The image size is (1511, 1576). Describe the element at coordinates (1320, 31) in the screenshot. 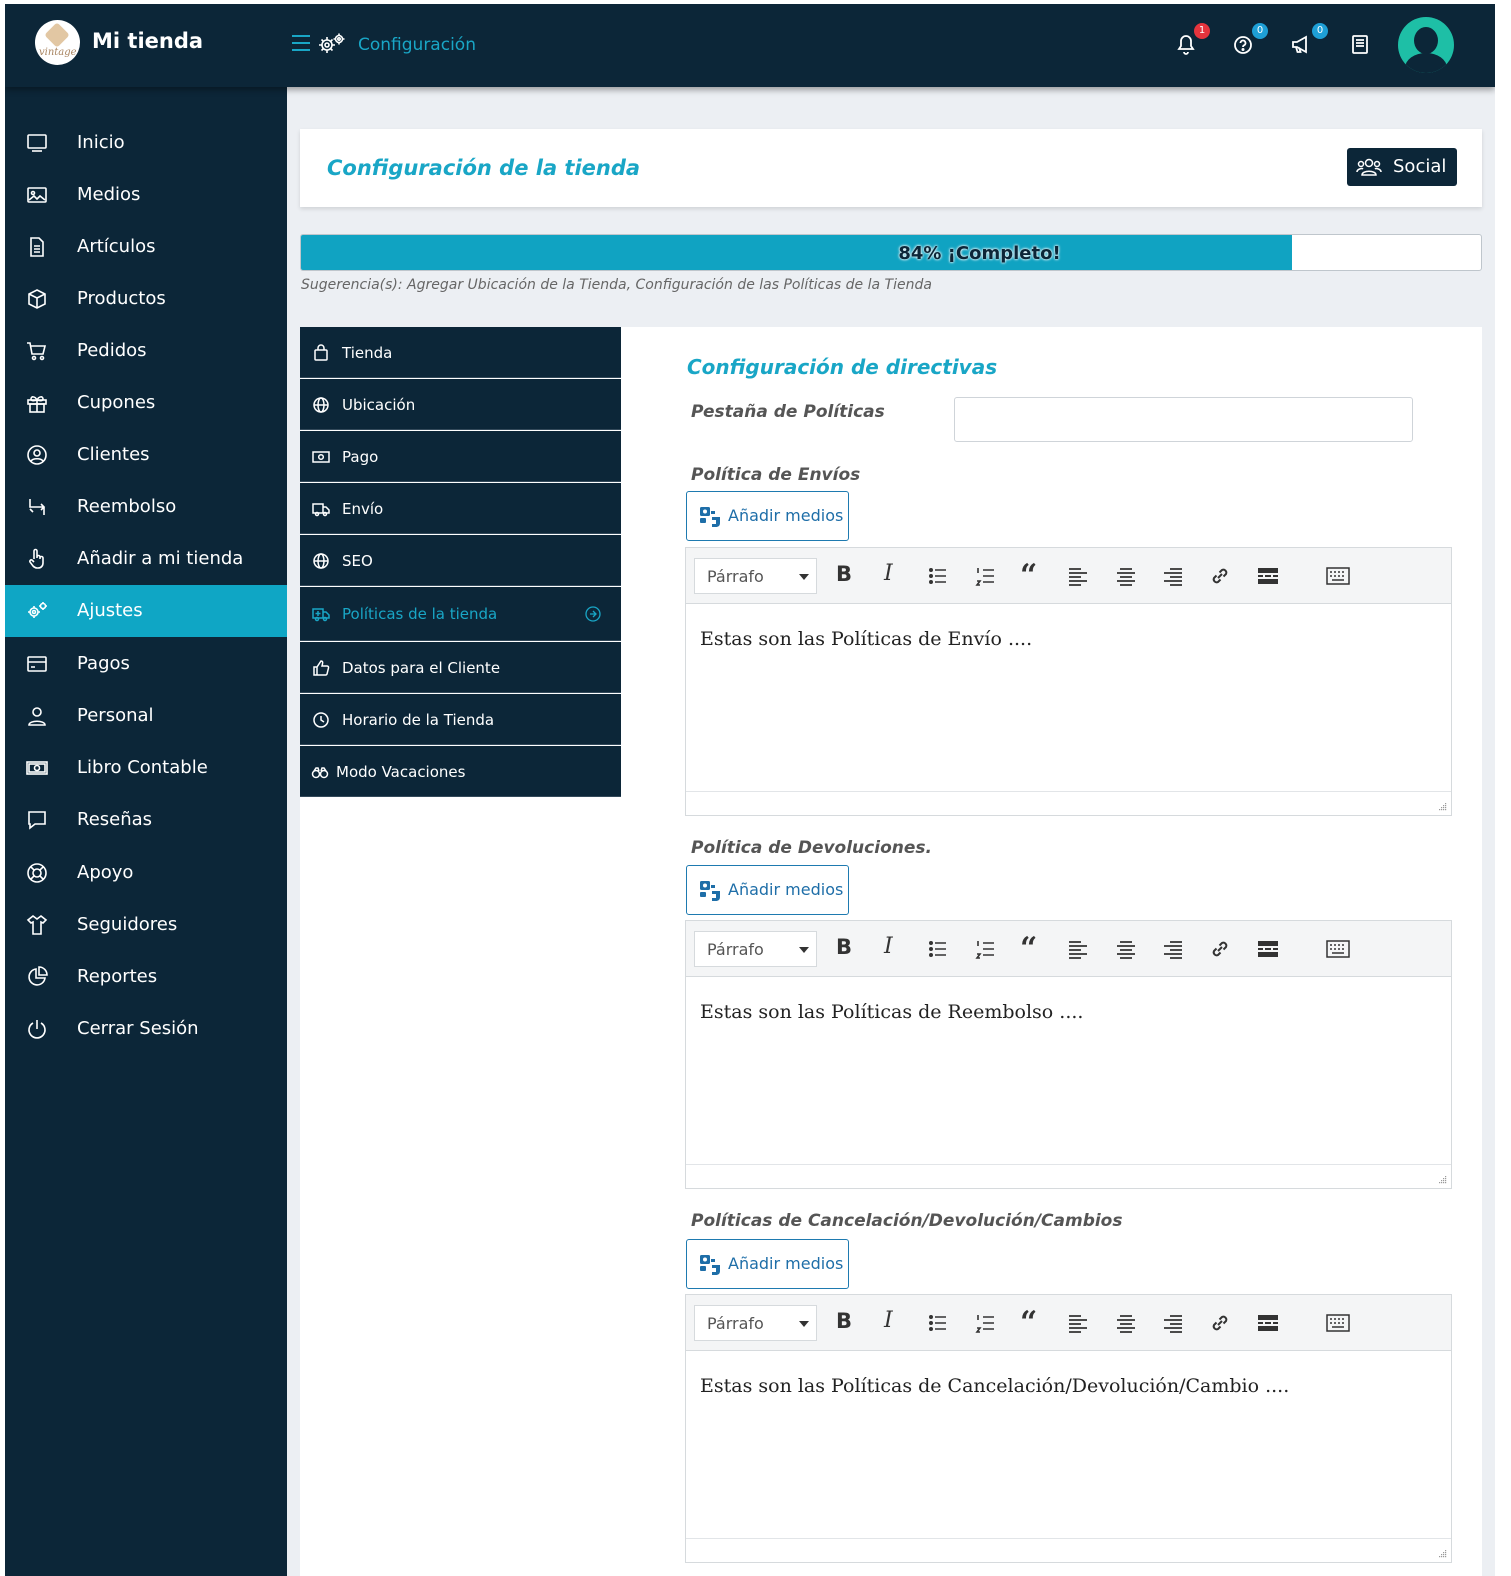

I see `announcements-badge: 0` at that location.